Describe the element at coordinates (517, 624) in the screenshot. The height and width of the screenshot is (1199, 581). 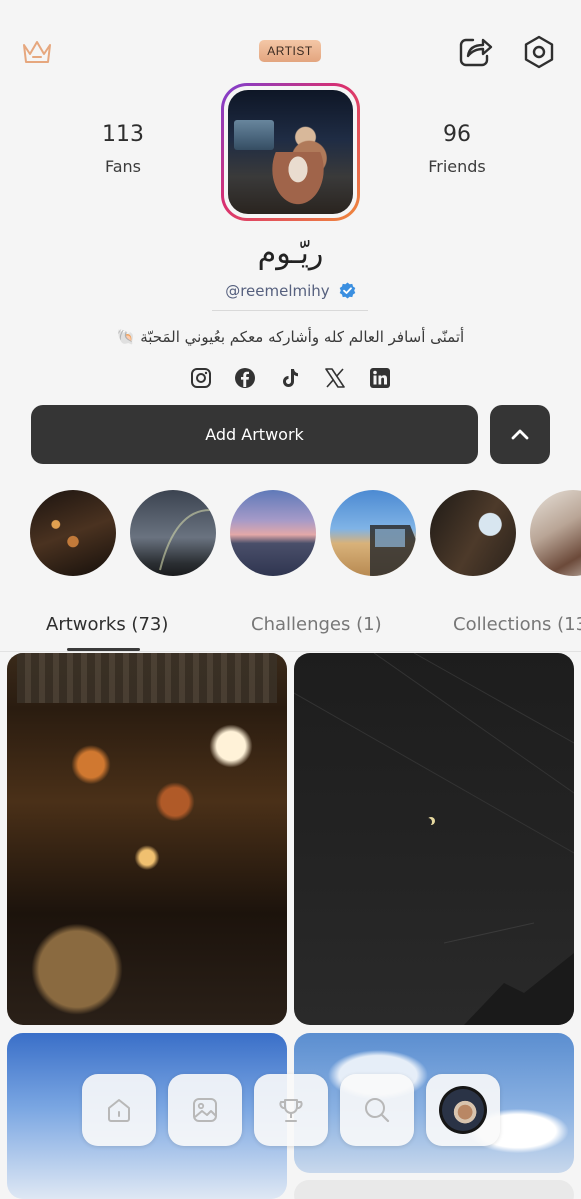
I see `tab-collections: Collections (13)` at that location.